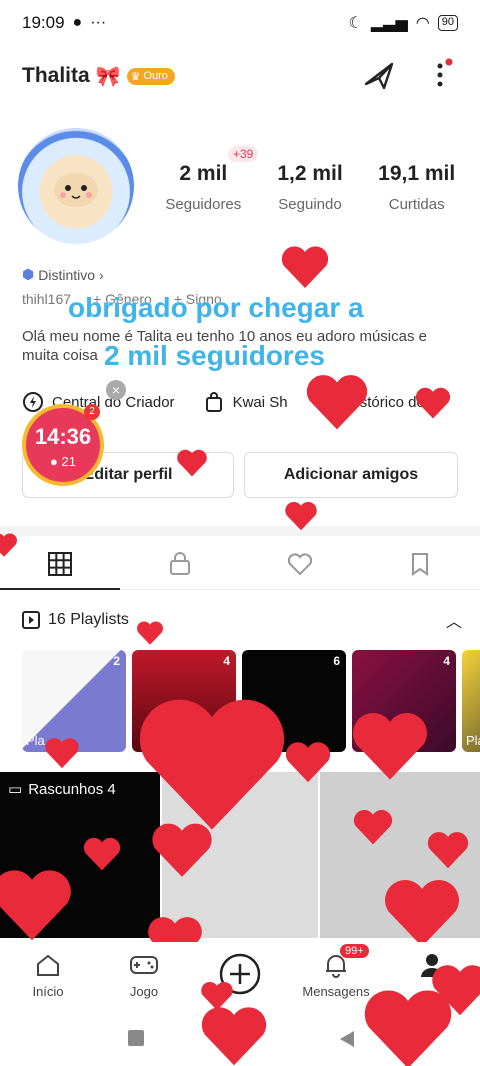  Describe the element at coordinates (355, 23) in the screenshot. I see `moon-icon: ☾` at that location.